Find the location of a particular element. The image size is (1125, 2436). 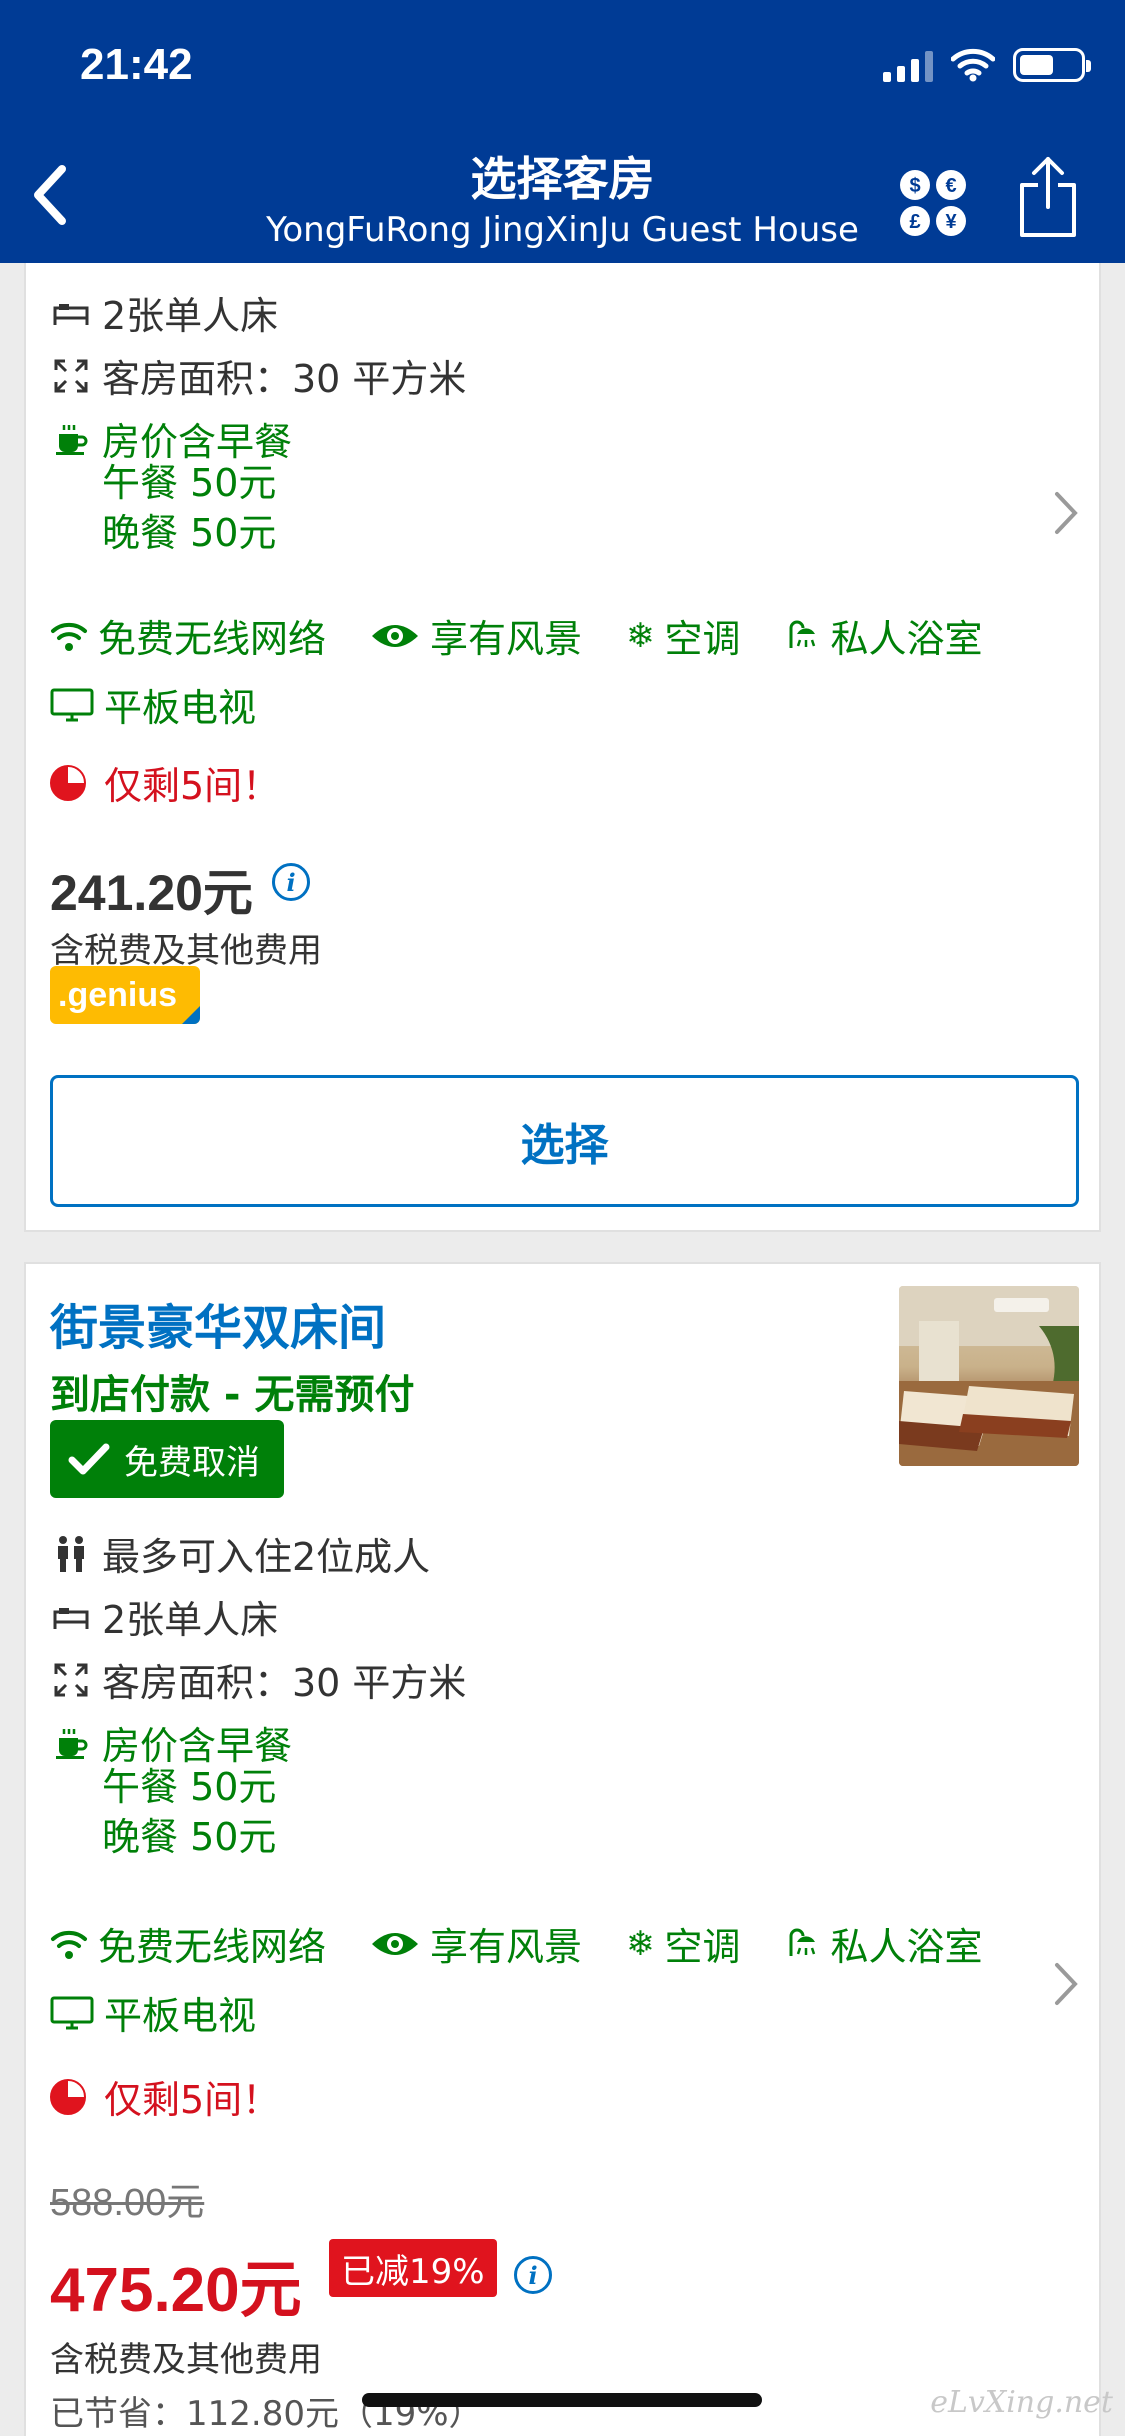

status-time: 21:42 is located at coordinates (136, 64).